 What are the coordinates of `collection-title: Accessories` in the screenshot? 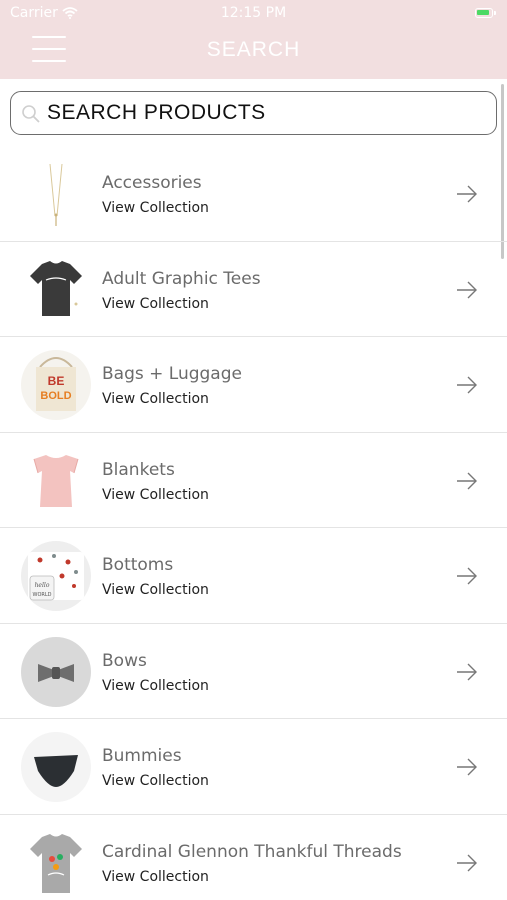 It's located at (152, 183).